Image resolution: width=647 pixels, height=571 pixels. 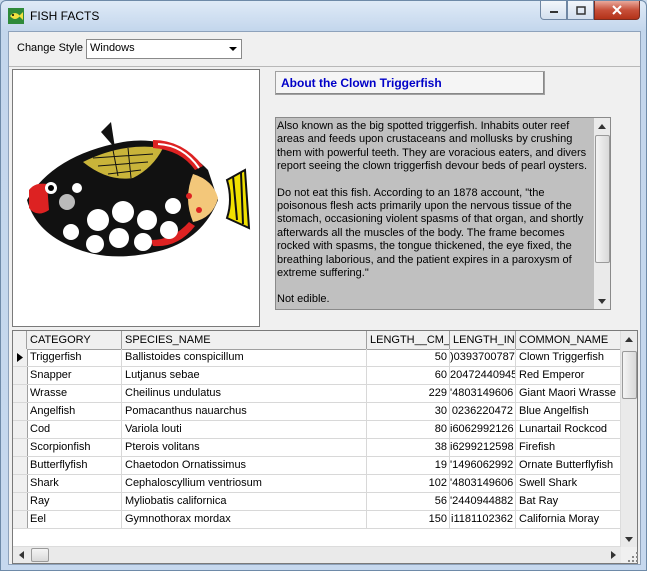 What do you see at coordinates (244, 483) in the screenshot?
I see `species-cell: Cephaloscyllium ventriosum` at bounding box center [244, 483].